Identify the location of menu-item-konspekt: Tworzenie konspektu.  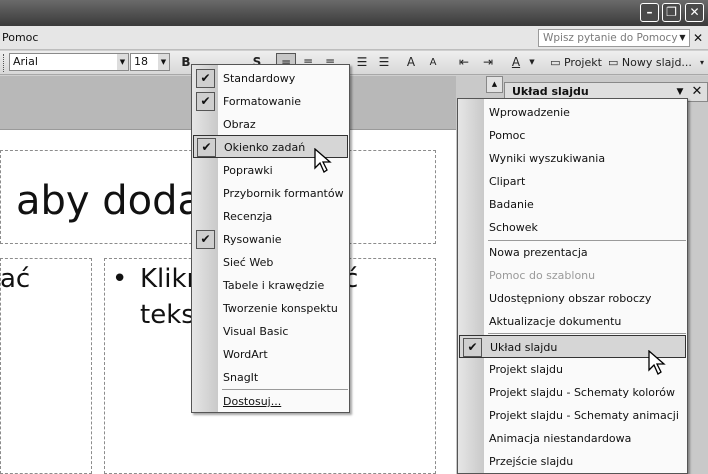
(270, 308).